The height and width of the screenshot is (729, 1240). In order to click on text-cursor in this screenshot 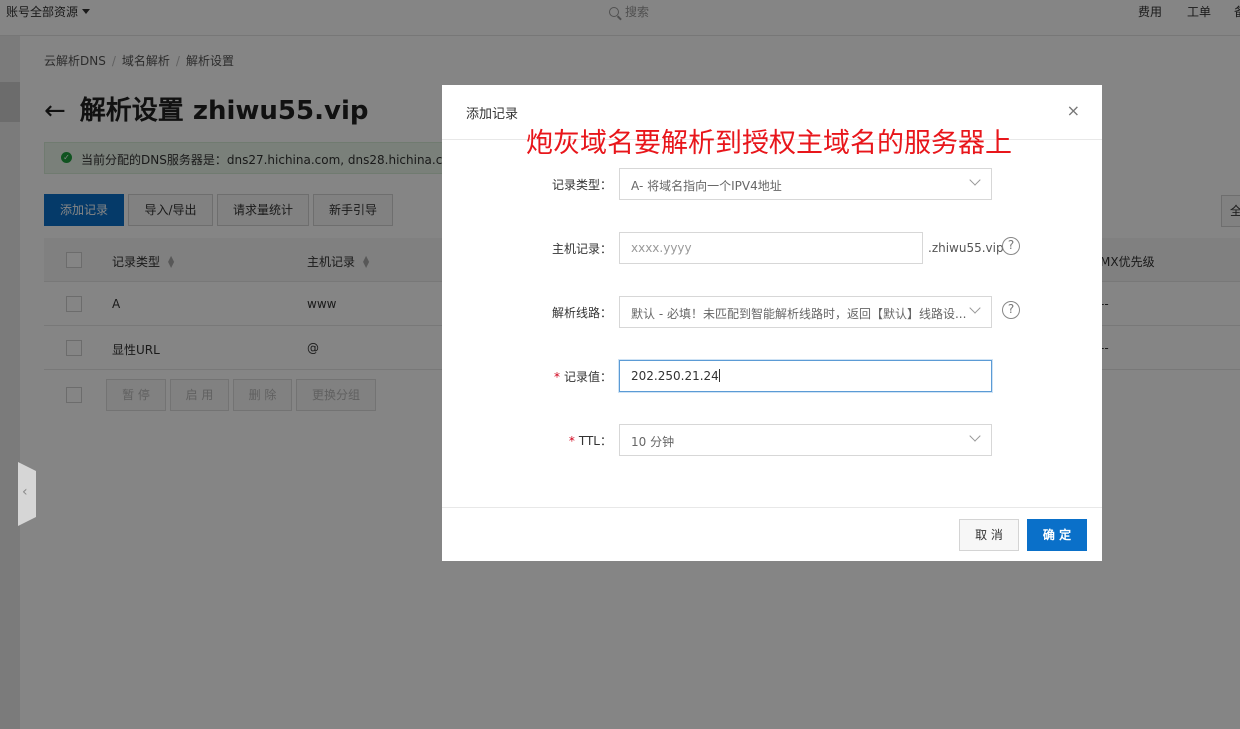, I will do `click(719, 375)`.